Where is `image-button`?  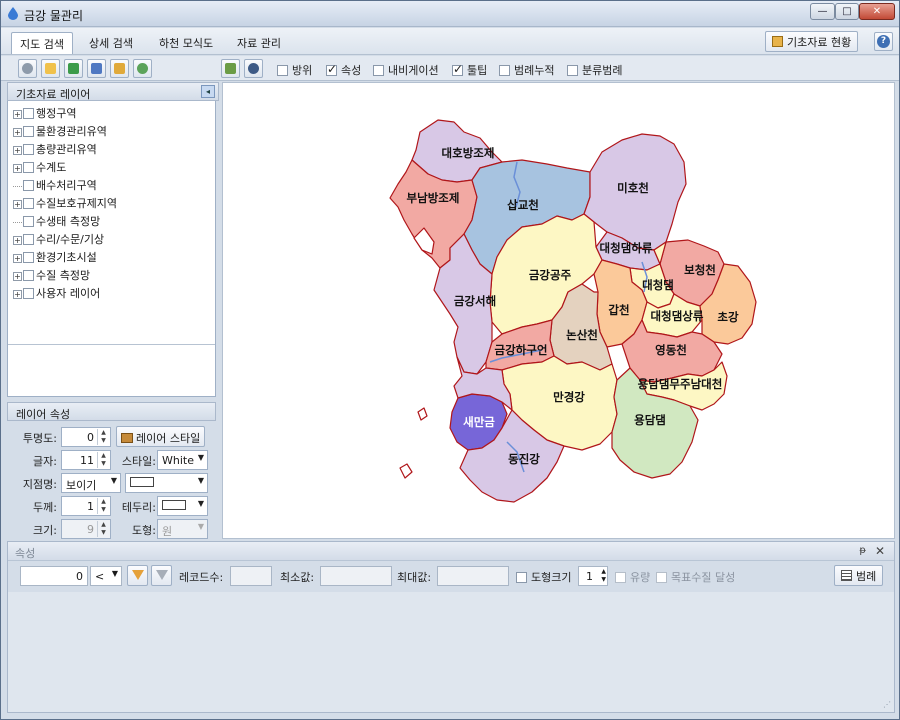 image-button is located at coordinates (119, 68).